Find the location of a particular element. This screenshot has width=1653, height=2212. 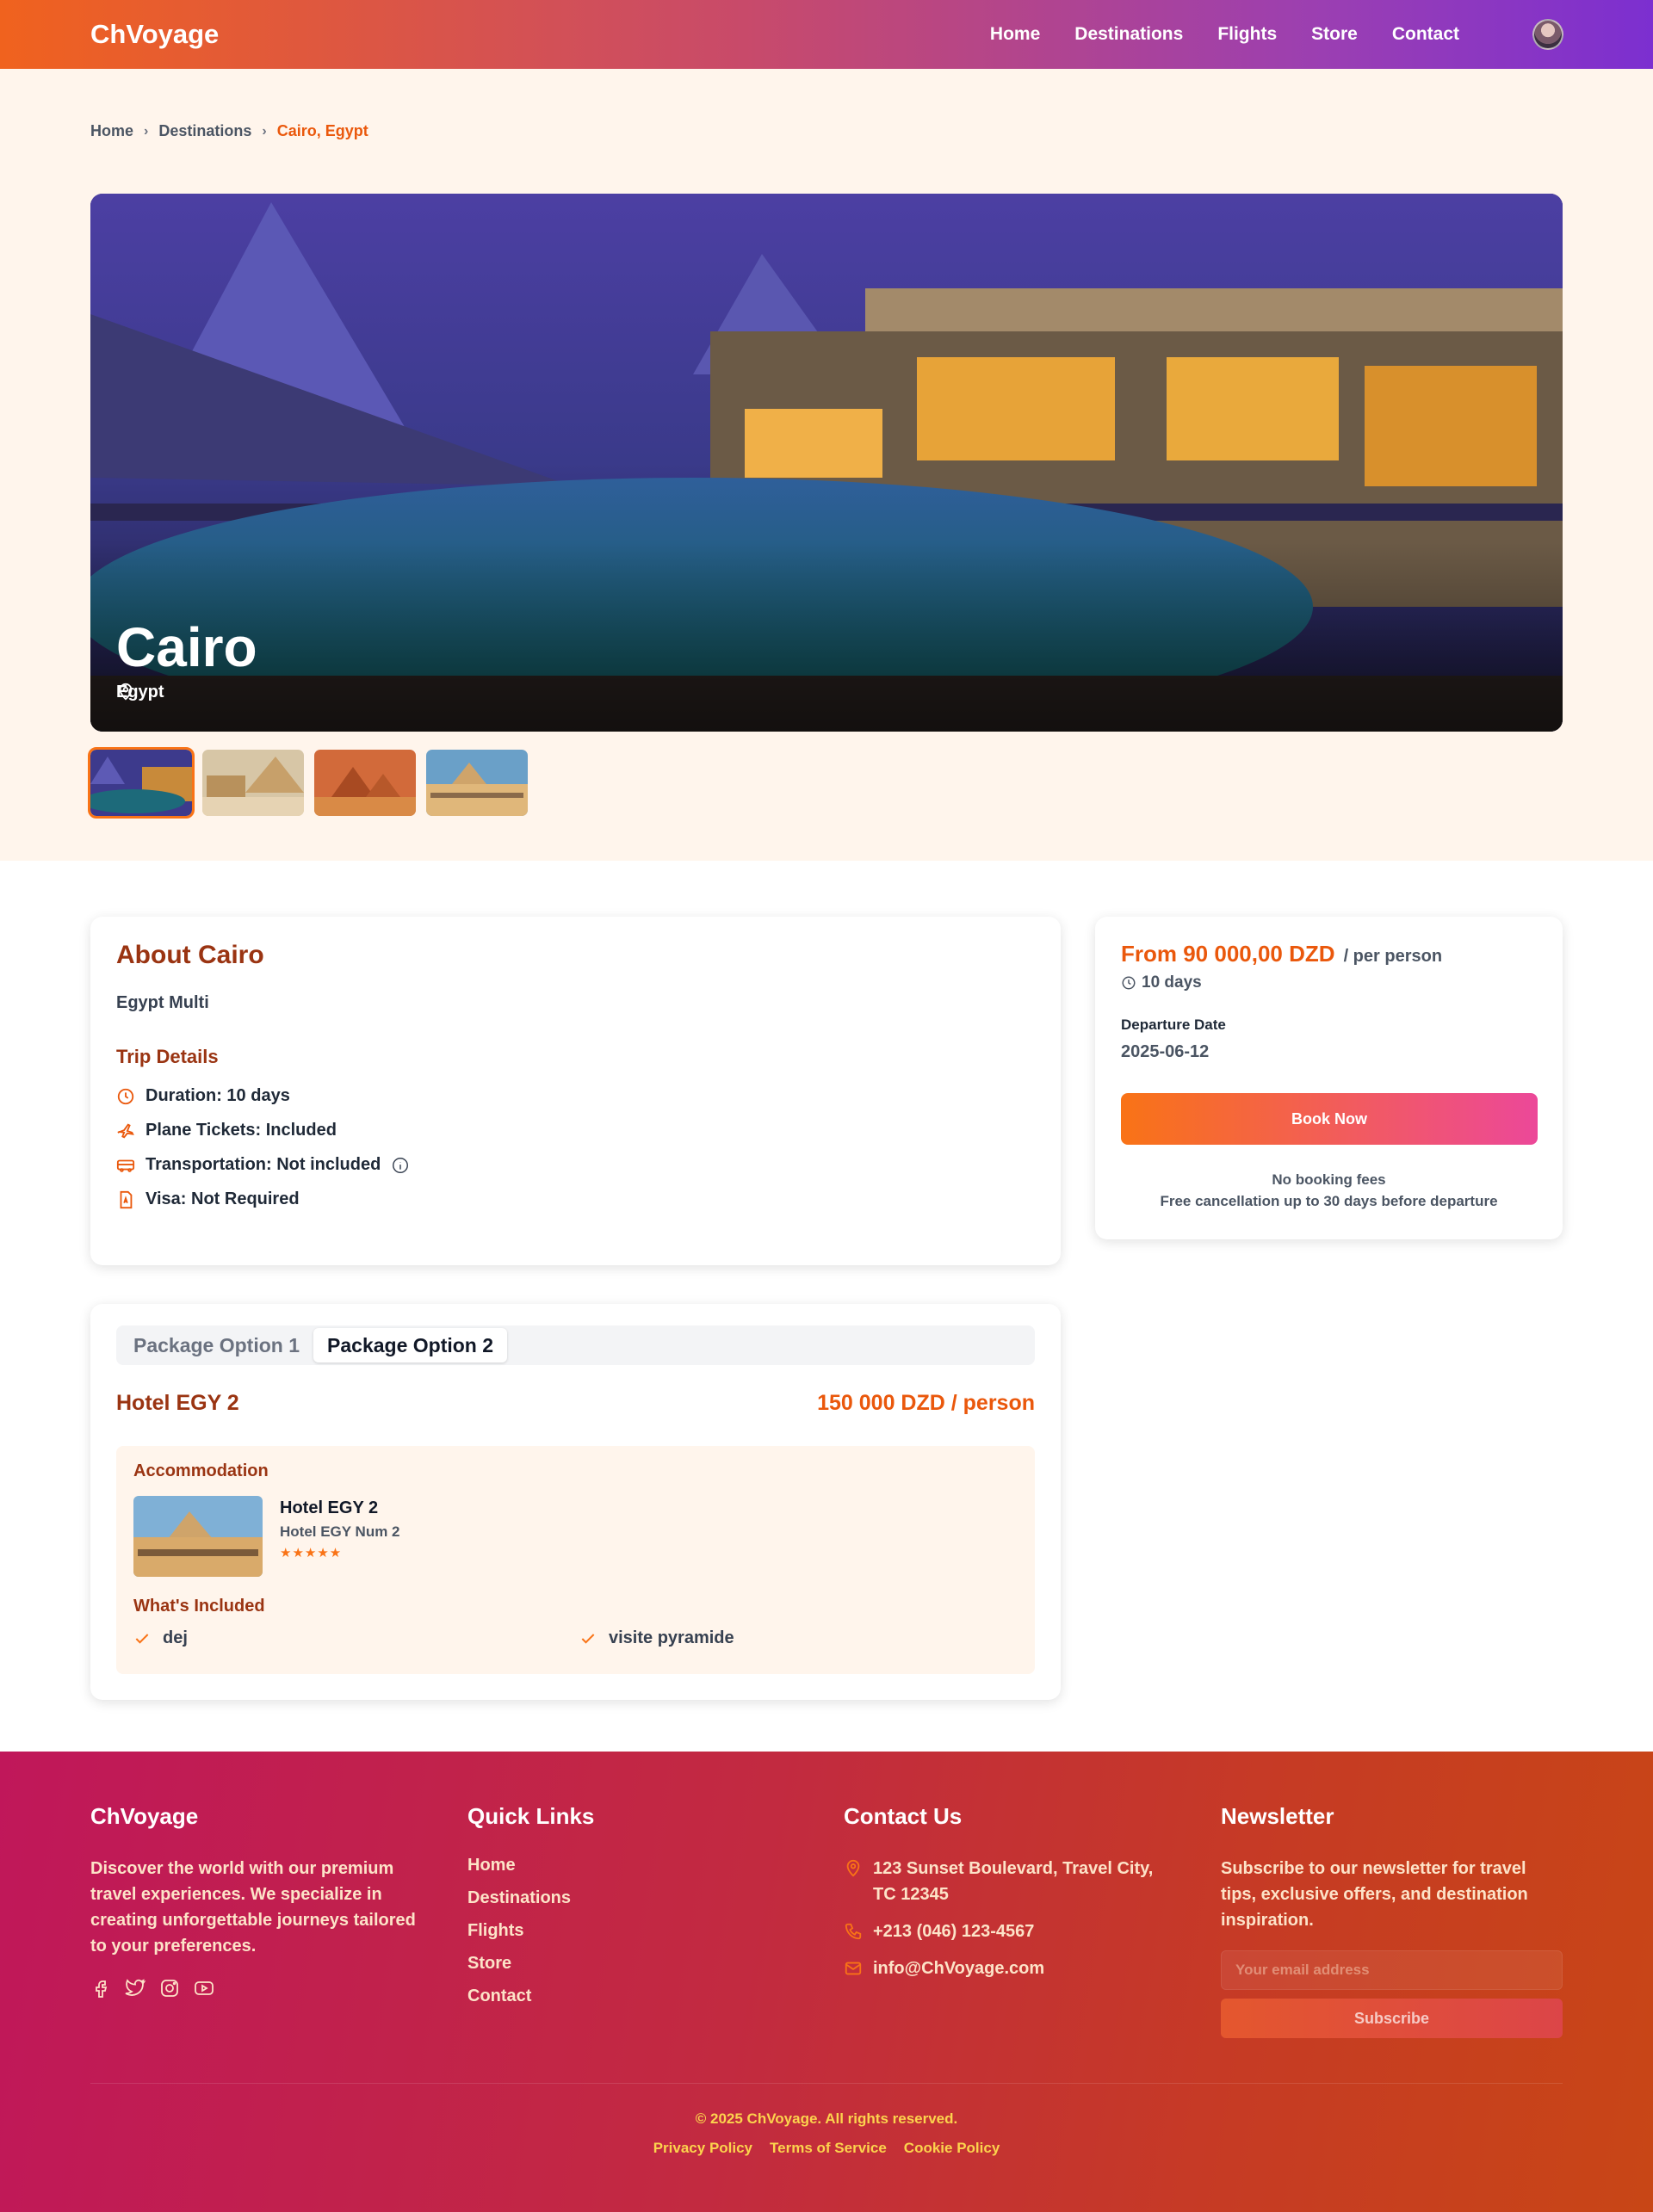

footer-brand: ChVoyage is located at coordinates (145, 1816).